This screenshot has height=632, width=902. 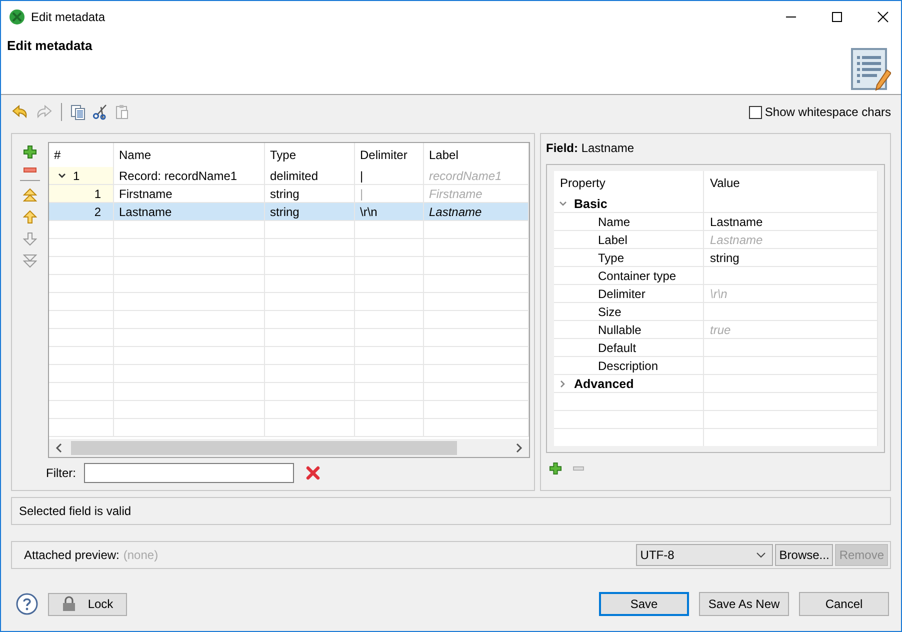 What do you see at coordinates (629, 330) in the screenshot?
I see `property-name: Nullable` at bounding box center [629, 330].